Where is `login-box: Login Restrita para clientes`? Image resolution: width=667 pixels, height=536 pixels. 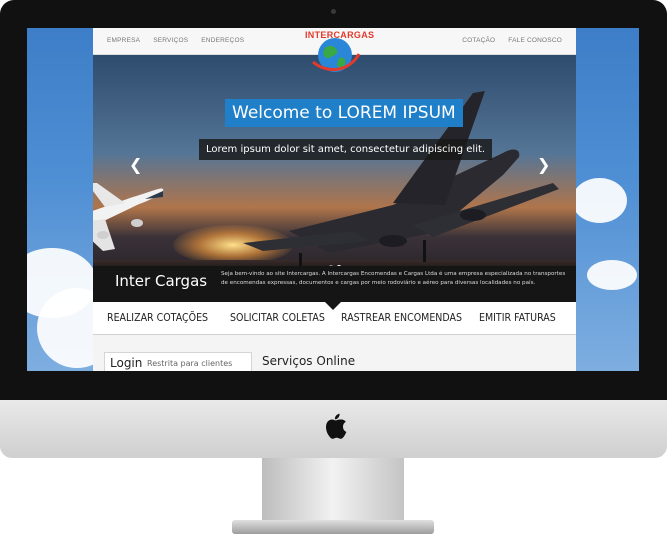 login-box: Login Restrita para clientes is located at coordinates (178, 361).